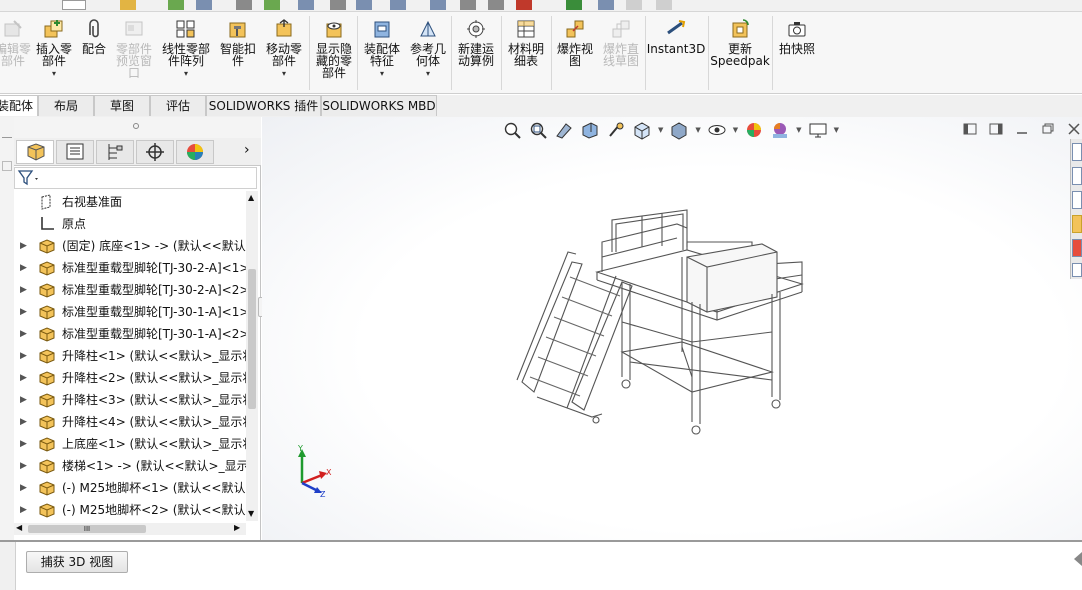  Describe the element at coordinates (135, 178) in the screenshot. I see `filter-box` at that location.